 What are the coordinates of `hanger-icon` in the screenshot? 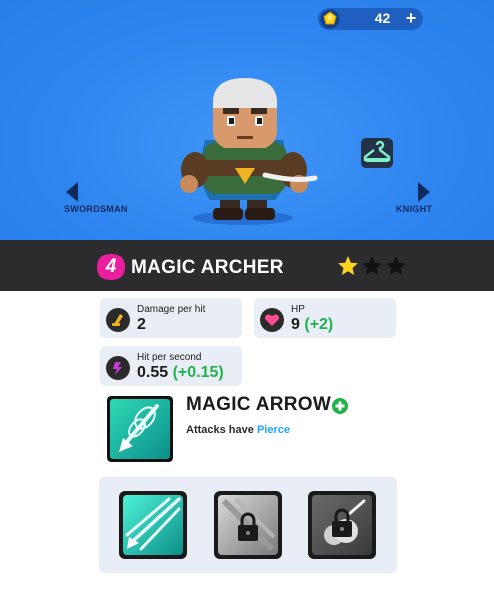 It's located at (377, 151).